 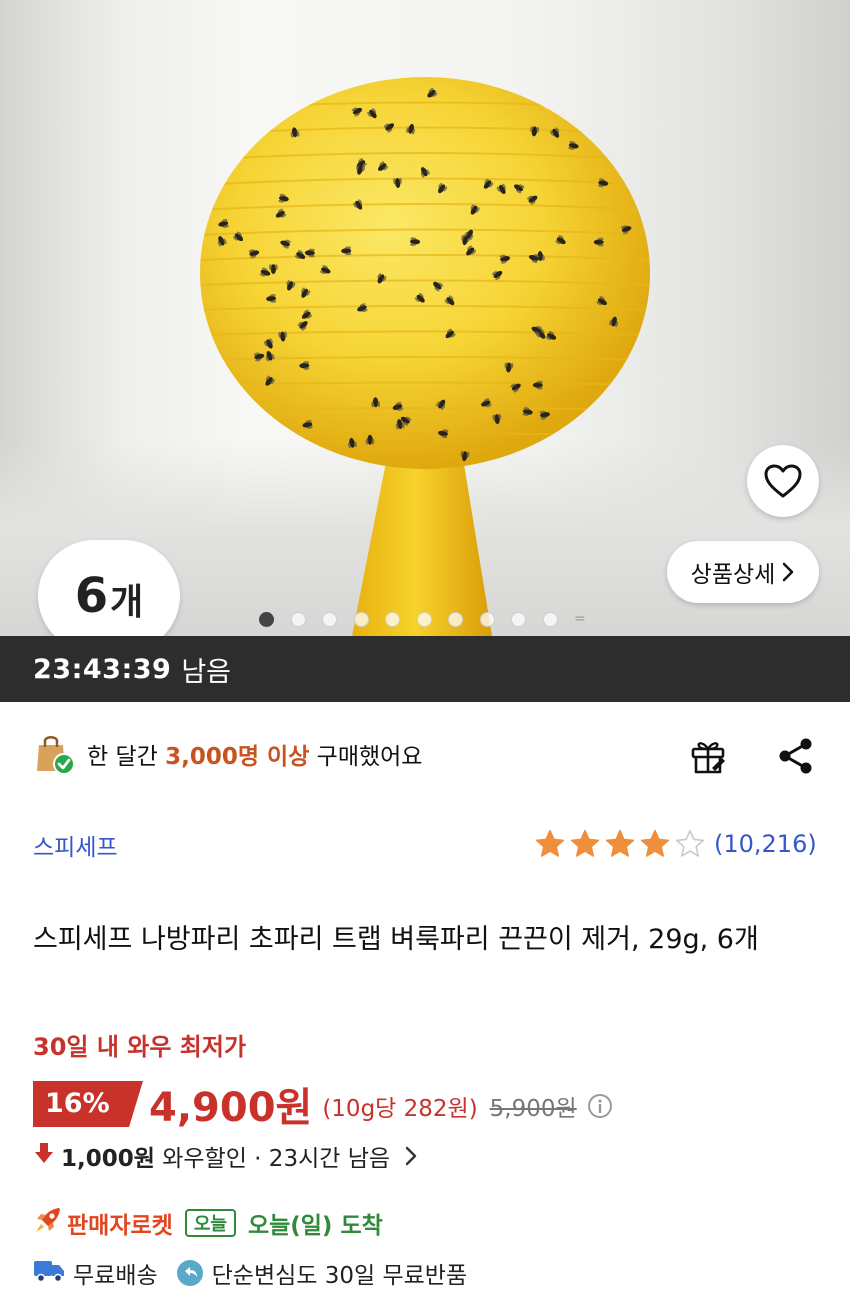 What do you see at coordinates (140, 1047) in the screenshot?
I see `lowest-price-label: 30일 내 와우 최저가` at bounding box center [140, 1047].